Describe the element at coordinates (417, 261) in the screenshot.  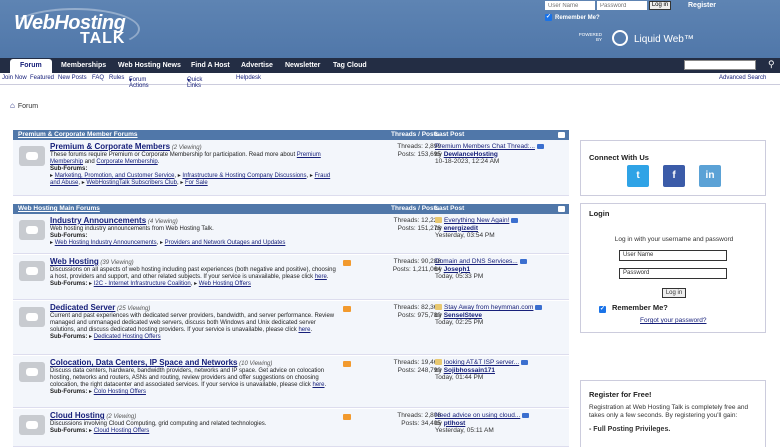
I see `thread-count: Threads: 90,288` at that location.